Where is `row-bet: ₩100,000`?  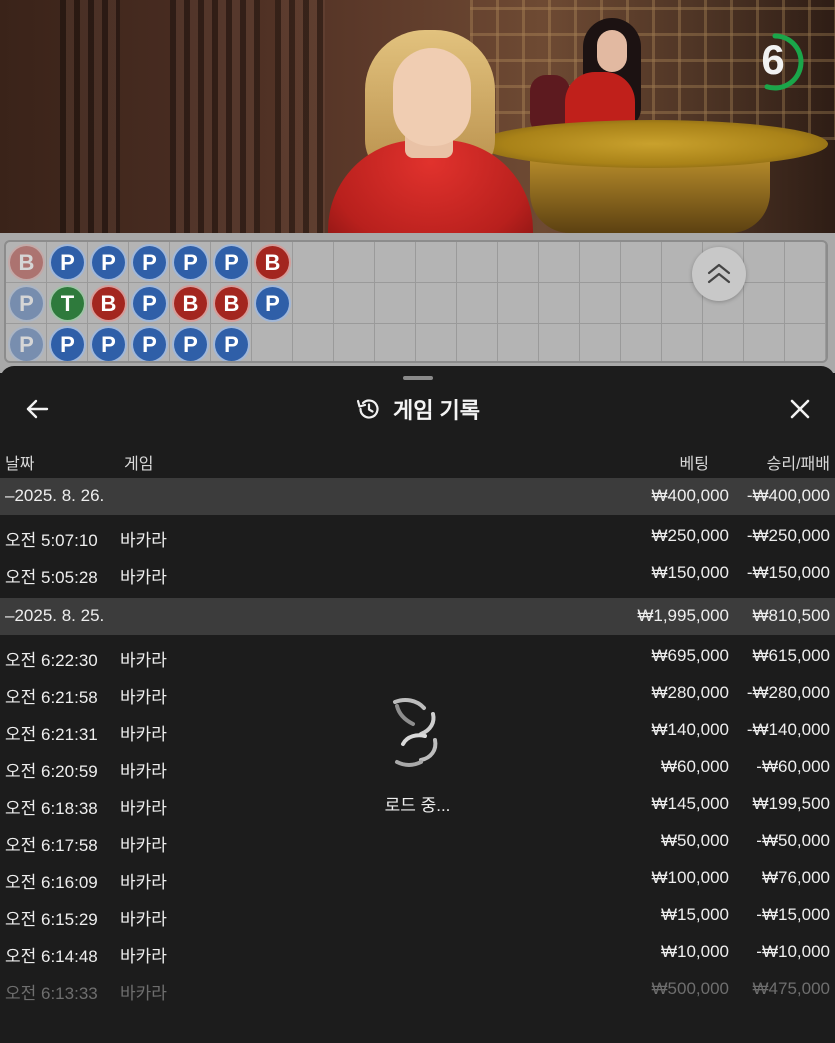
row-bet: ₩100,000 is located at coordinates (690, 877).